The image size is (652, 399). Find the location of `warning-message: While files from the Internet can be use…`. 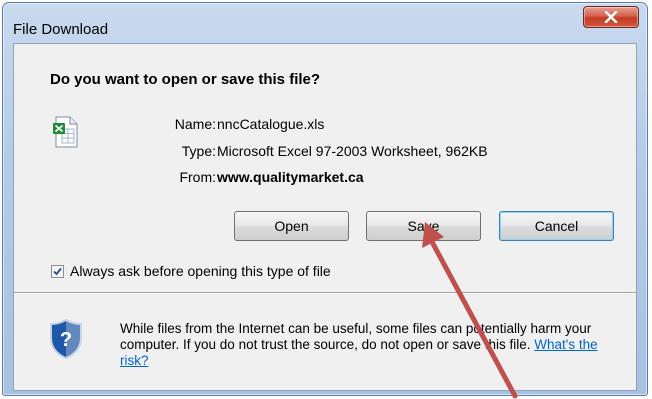

warning-message: While files from the Internet can be use… is located at coordinates (356, 336).